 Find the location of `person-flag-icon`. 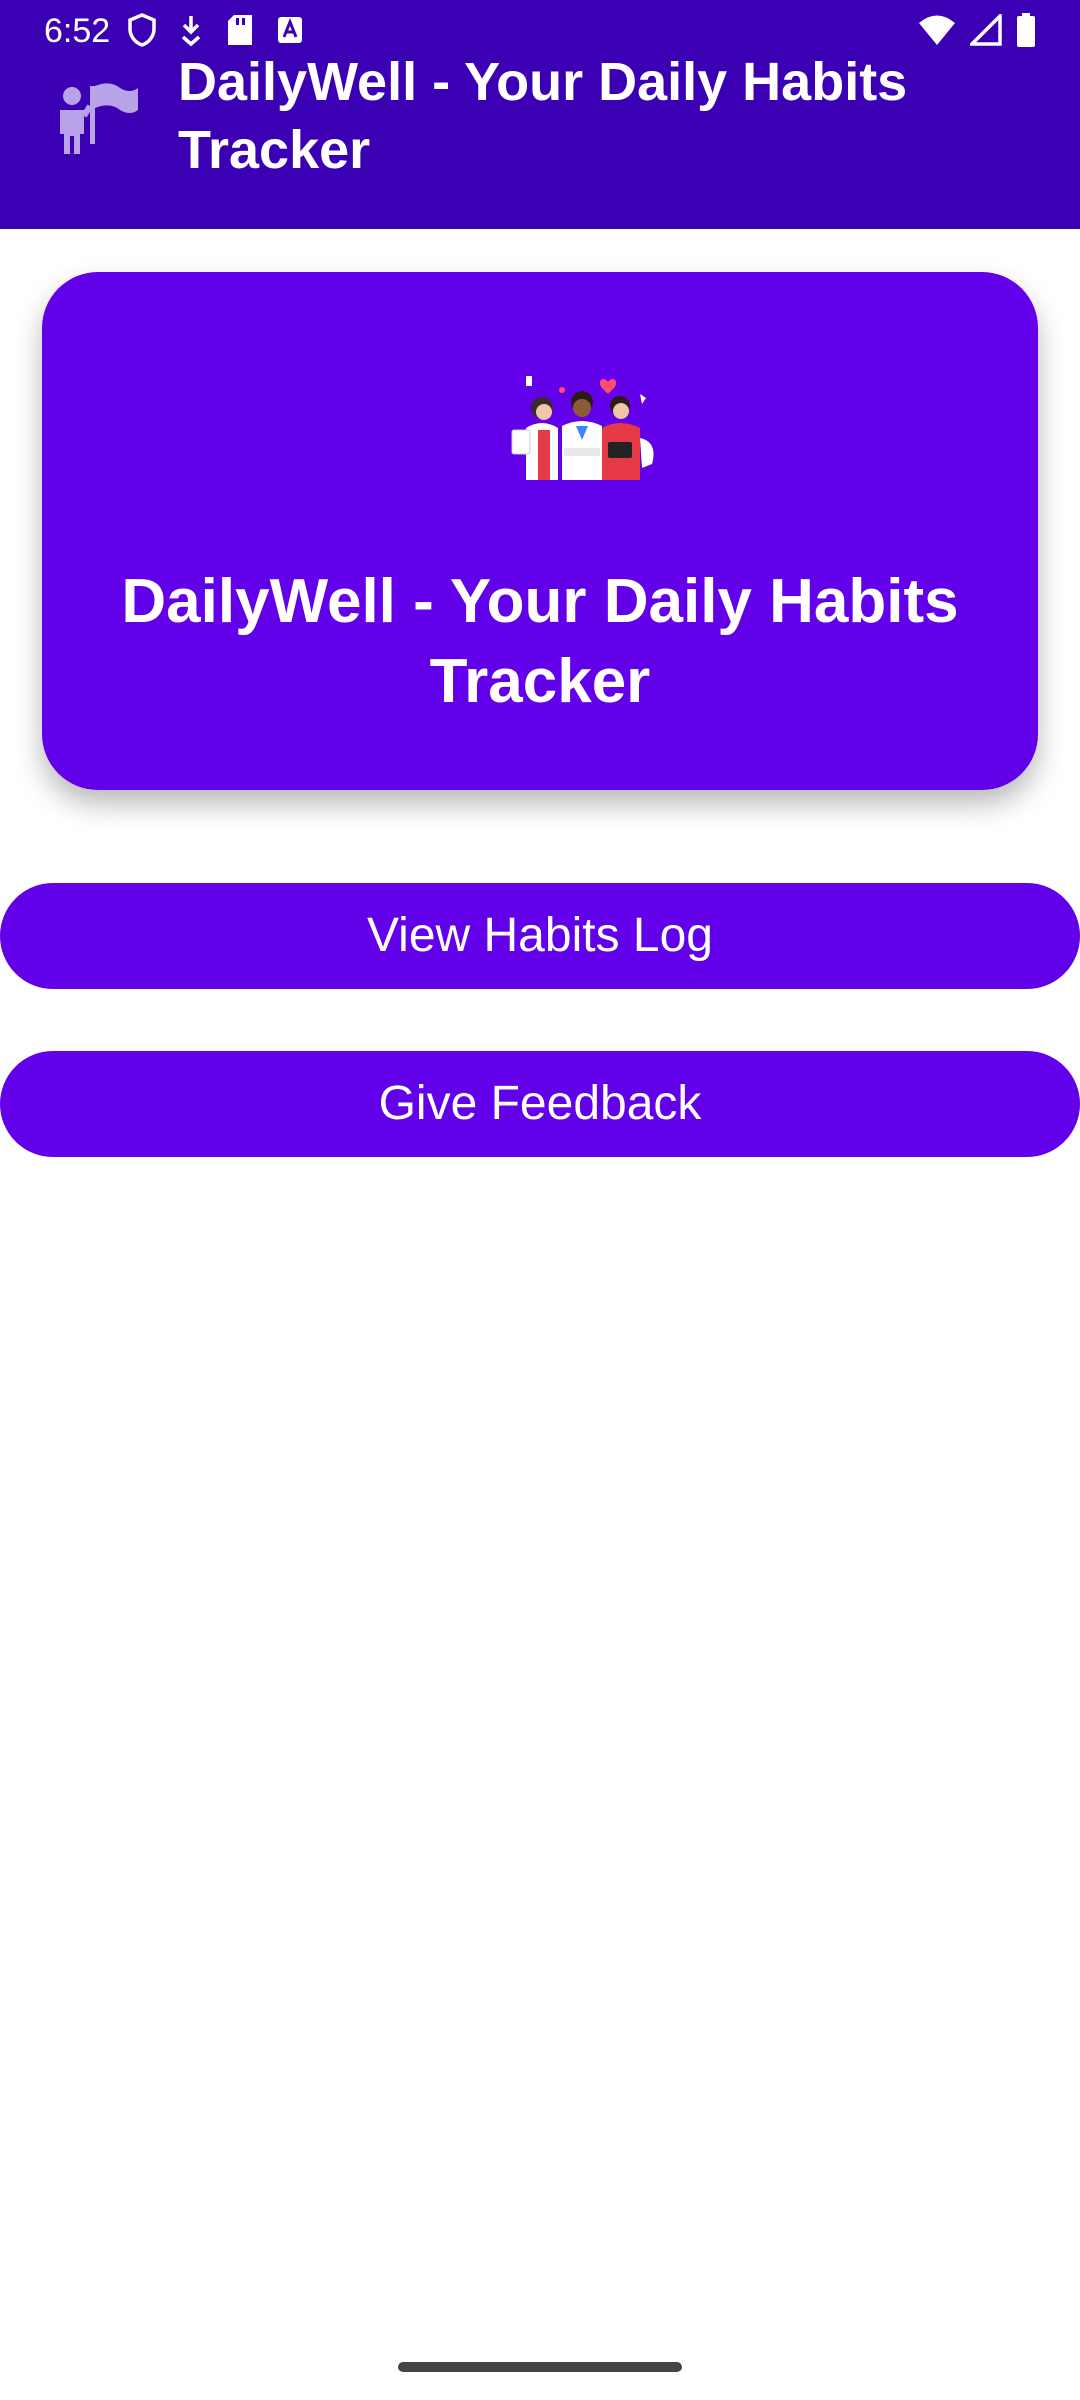

person-flag-icon is located at coordinates (95, 117).